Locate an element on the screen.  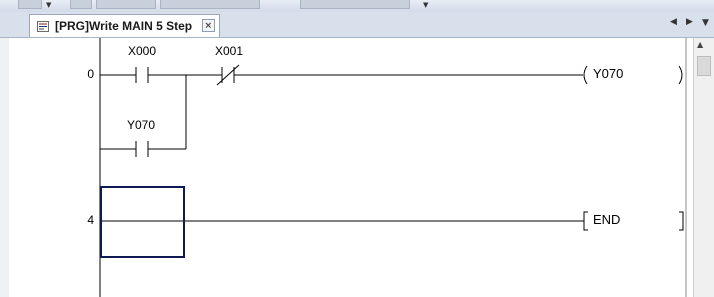
scrollbar-thumb is located at coordinates (704, 66).